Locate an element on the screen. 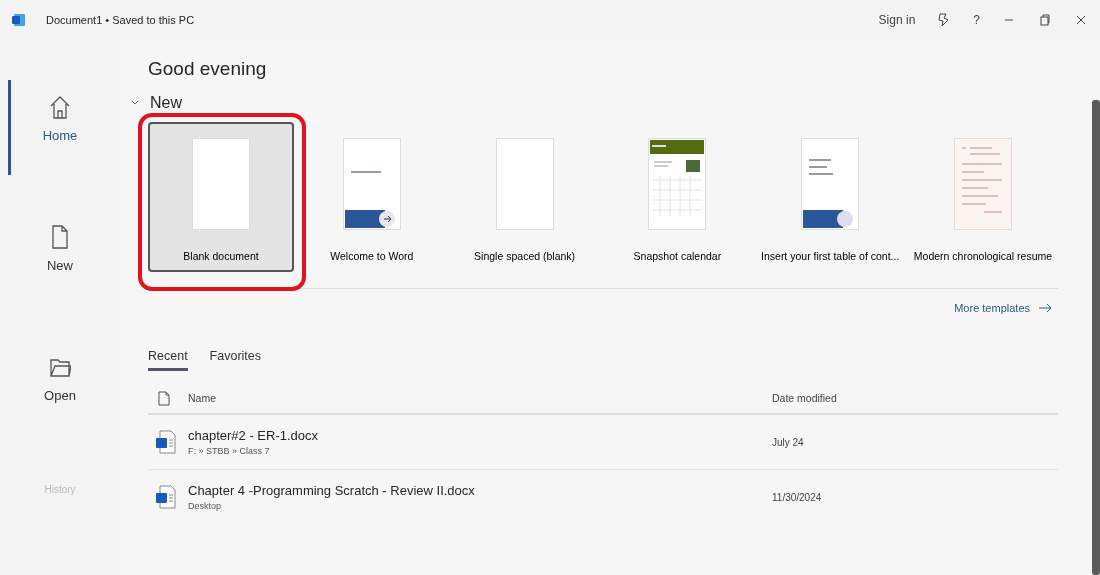 This screenshot has width=1100, height=575. file-name: Chapter 4 -Programming Scratch - Review II.docx is located at coordinates (480, 490).